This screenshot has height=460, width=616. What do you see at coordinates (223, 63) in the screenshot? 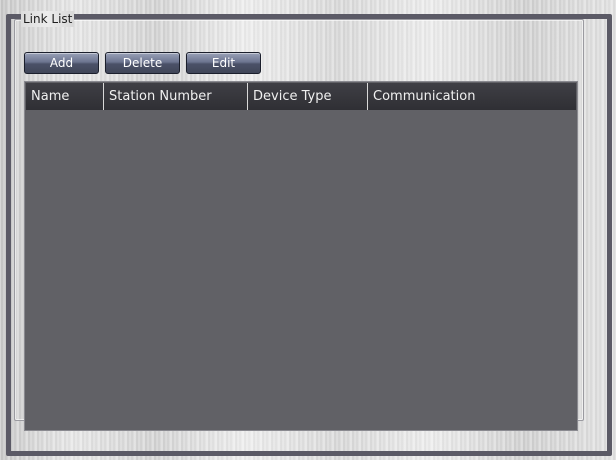
I see `edit-button: Edit` at bounding box center [223, 63].